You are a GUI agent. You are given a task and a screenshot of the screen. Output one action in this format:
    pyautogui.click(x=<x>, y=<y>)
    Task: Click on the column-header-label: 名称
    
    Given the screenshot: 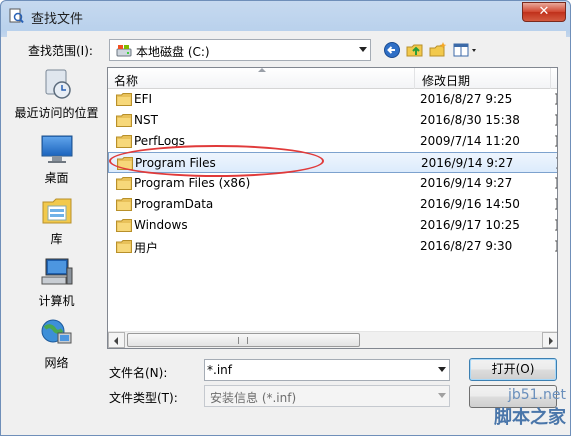 What is the action you would take?
    pyautogui.click(x=126, y=81)
    